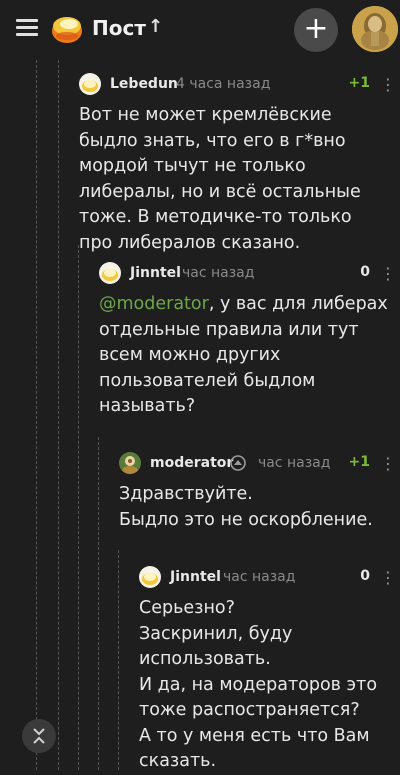  Describe the element at coordinates (246, 507) in the screenshot. I see `comment-text: Здравствуйте. Быдло это не оскорбление.` at that location.